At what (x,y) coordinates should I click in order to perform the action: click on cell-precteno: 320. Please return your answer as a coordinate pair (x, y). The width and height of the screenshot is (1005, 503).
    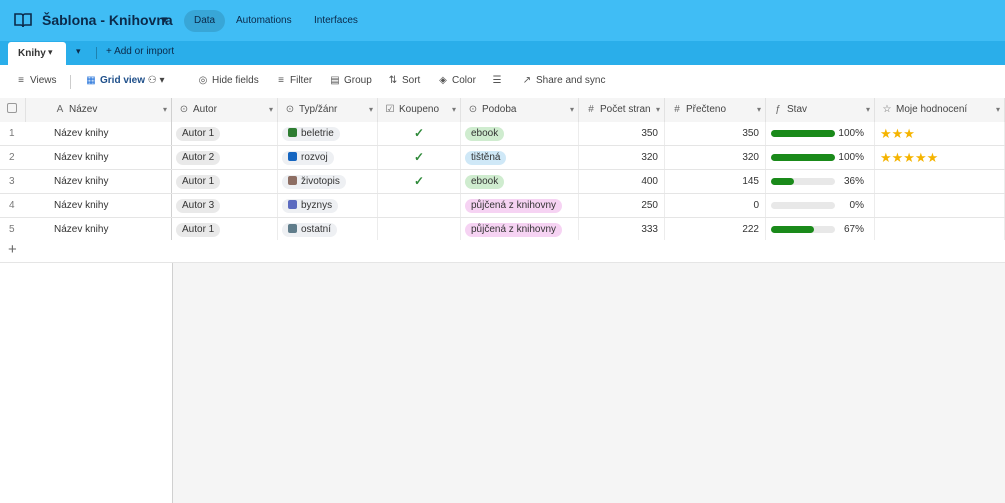
    Looking at the image, I should click on (715, 157).